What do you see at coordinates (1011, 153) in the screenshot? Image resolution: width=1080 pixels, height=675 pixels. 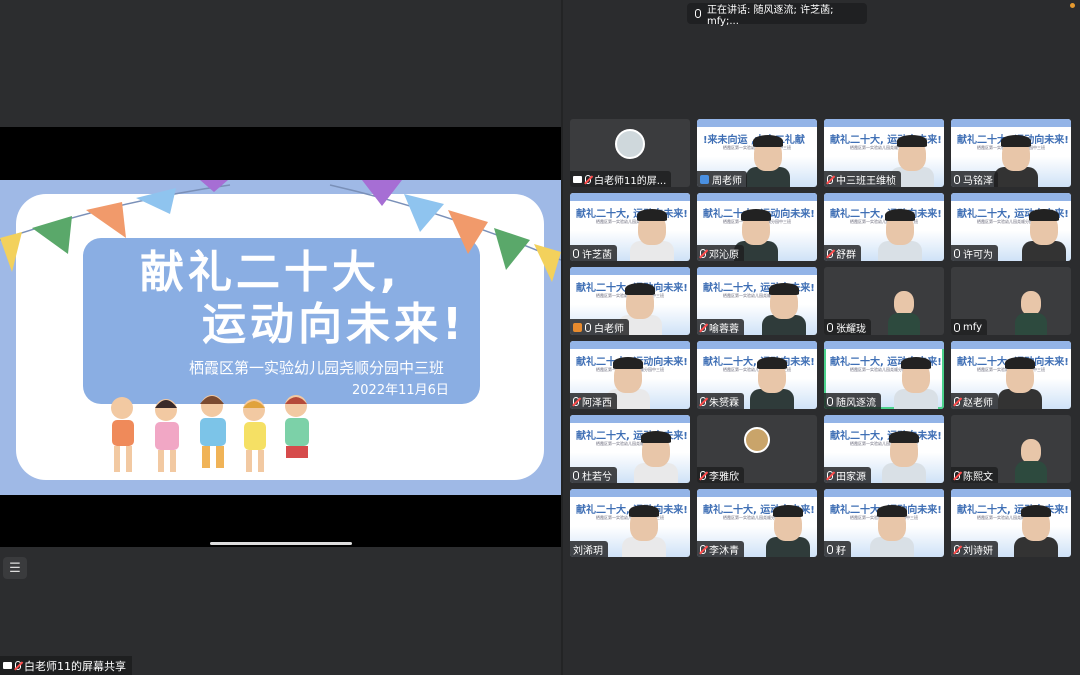 I see `participant-tile: 献礼二十大, 运动向未来!栖霞区第一实验幼儿园尧顺分园中三班马铭泽` at bounding box center [1011, 153].